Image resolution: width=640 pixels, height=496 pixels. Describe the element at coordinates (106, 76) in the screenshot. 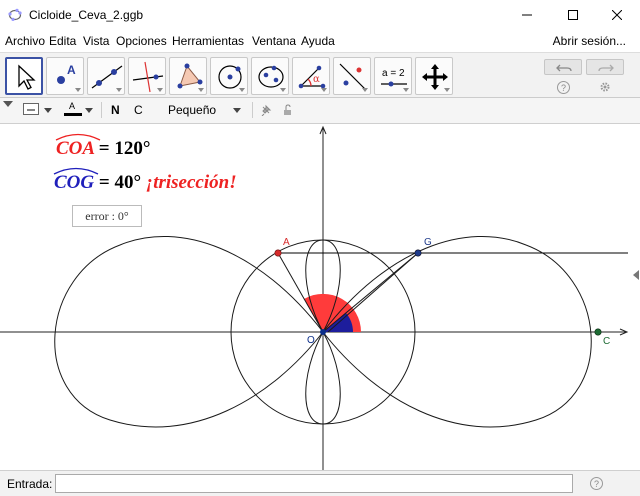

I see `tool-line` at that location.